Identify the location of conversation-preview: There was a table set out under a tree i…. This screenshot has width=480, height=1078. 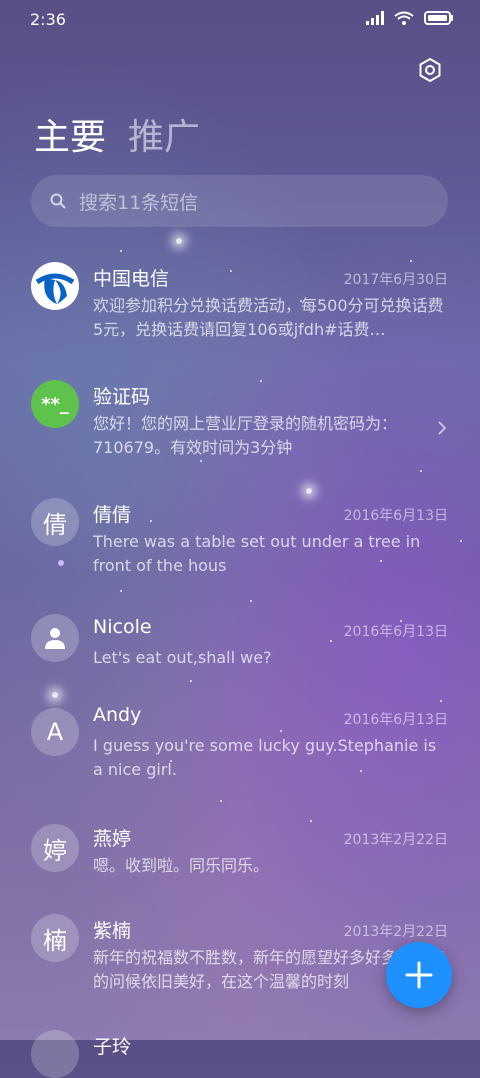
(257, 553).